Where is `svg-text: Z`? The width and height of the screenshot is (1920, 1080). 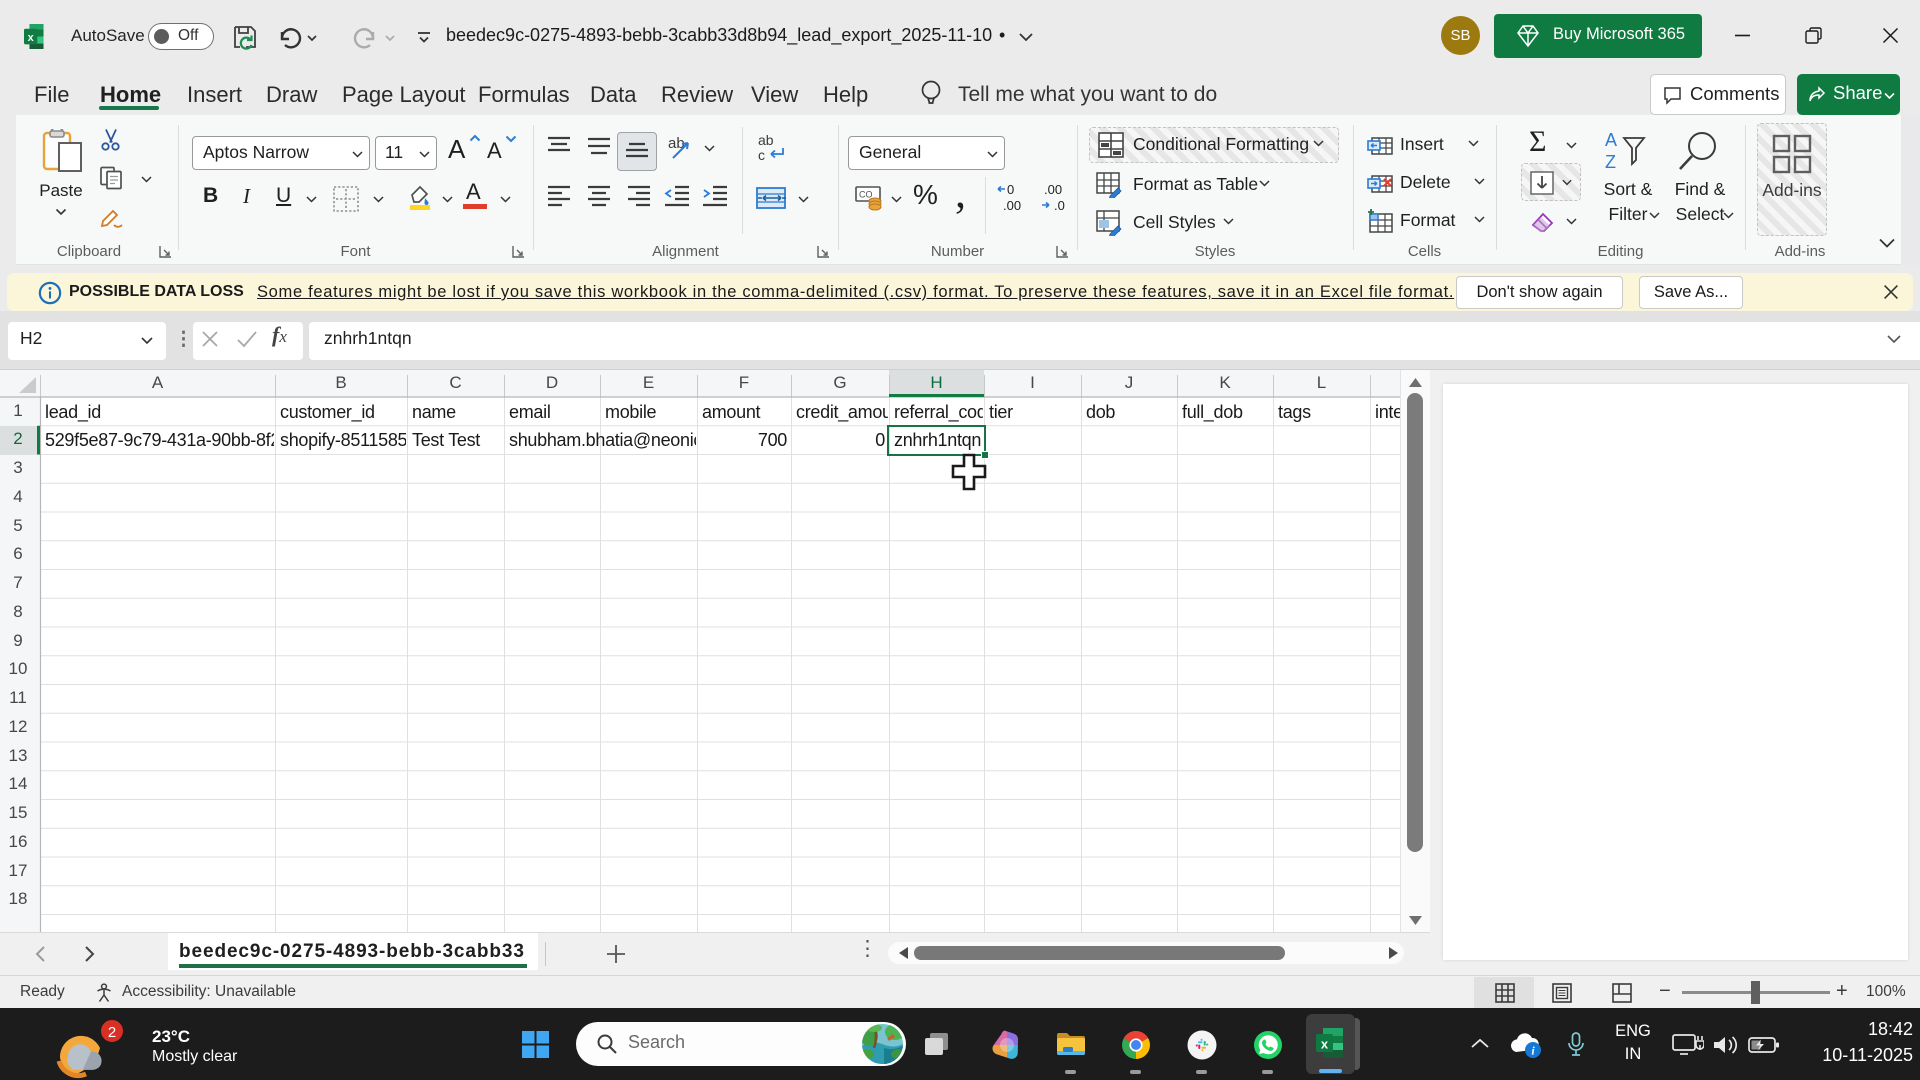 svg-text: Z is located at coordinates (1610, 162).